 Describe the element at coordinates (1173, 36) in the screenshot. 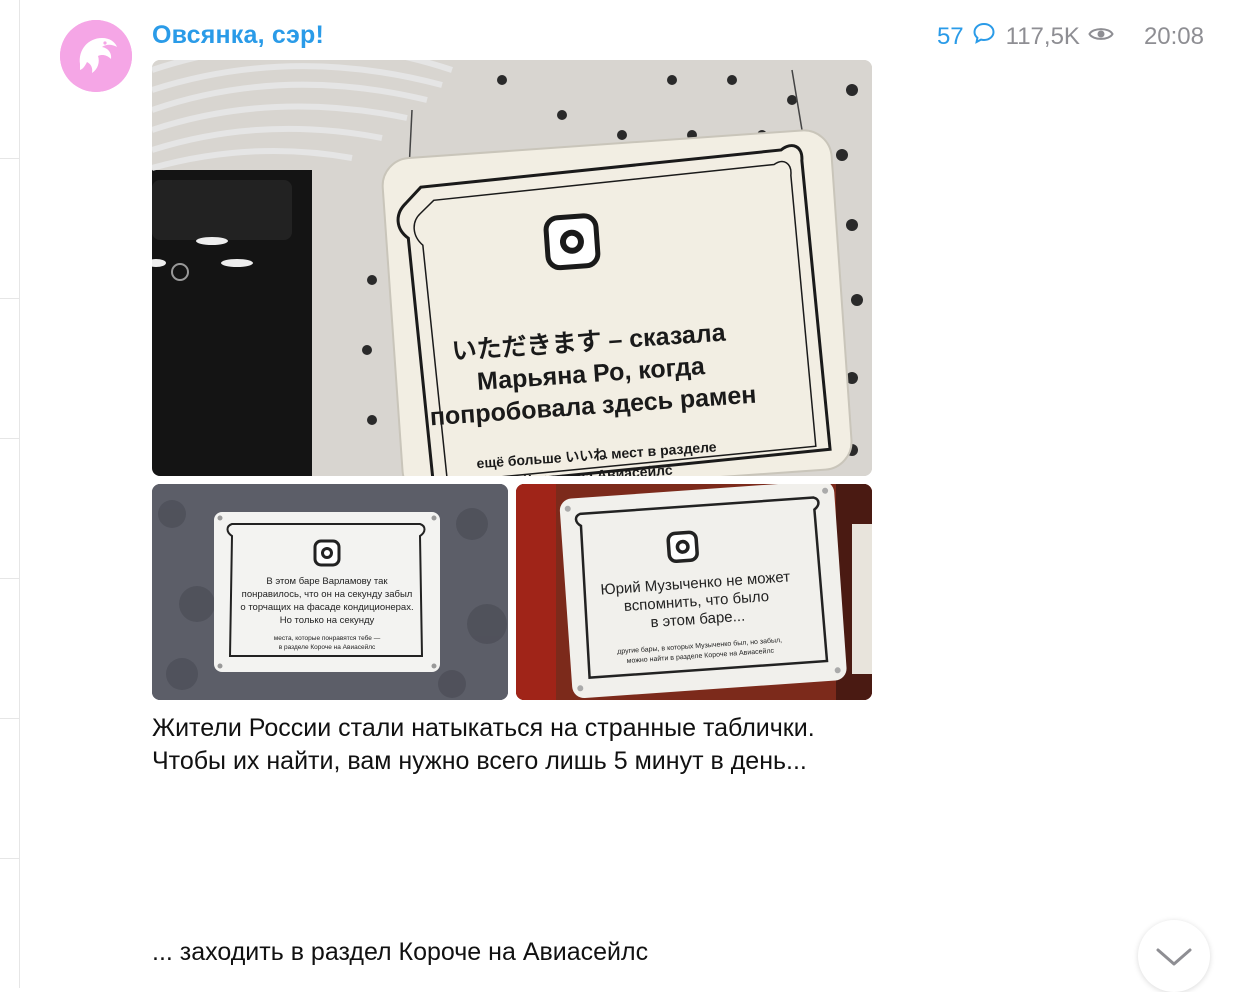

I see `post-time: 20:08` at that location.